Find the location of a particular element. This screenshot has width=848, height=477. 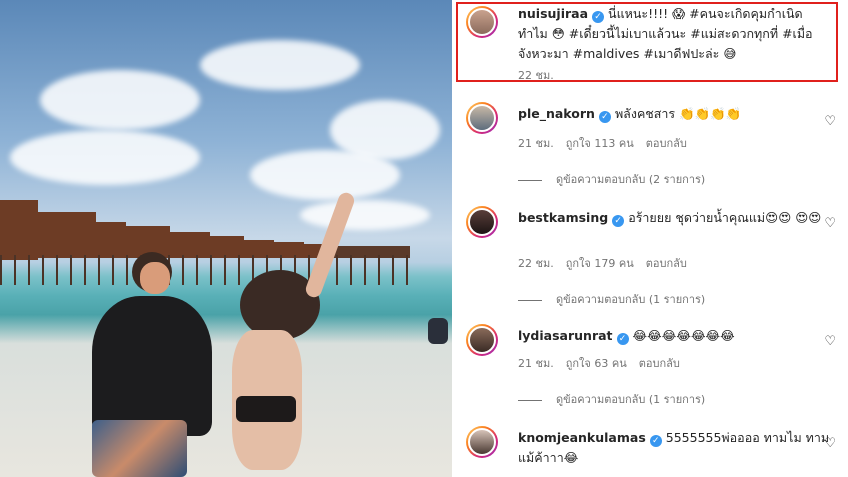

view-replies-button: ดูข้อความตอบกลับ (2 รายการ) is located at coordinates (611, 179).